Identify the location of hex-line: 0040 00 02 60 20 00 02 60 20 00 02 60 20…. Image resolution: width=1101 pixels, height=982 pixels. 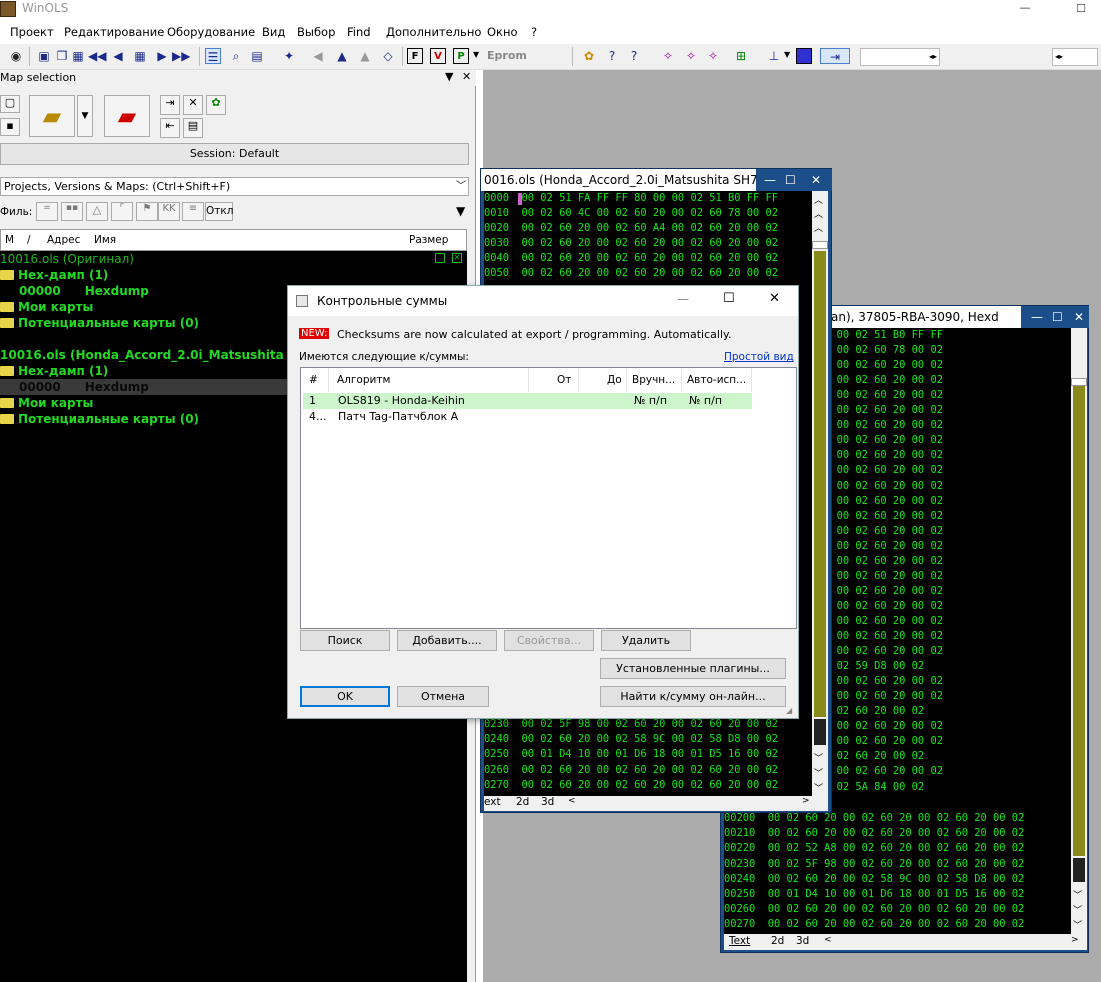
(631, 258).